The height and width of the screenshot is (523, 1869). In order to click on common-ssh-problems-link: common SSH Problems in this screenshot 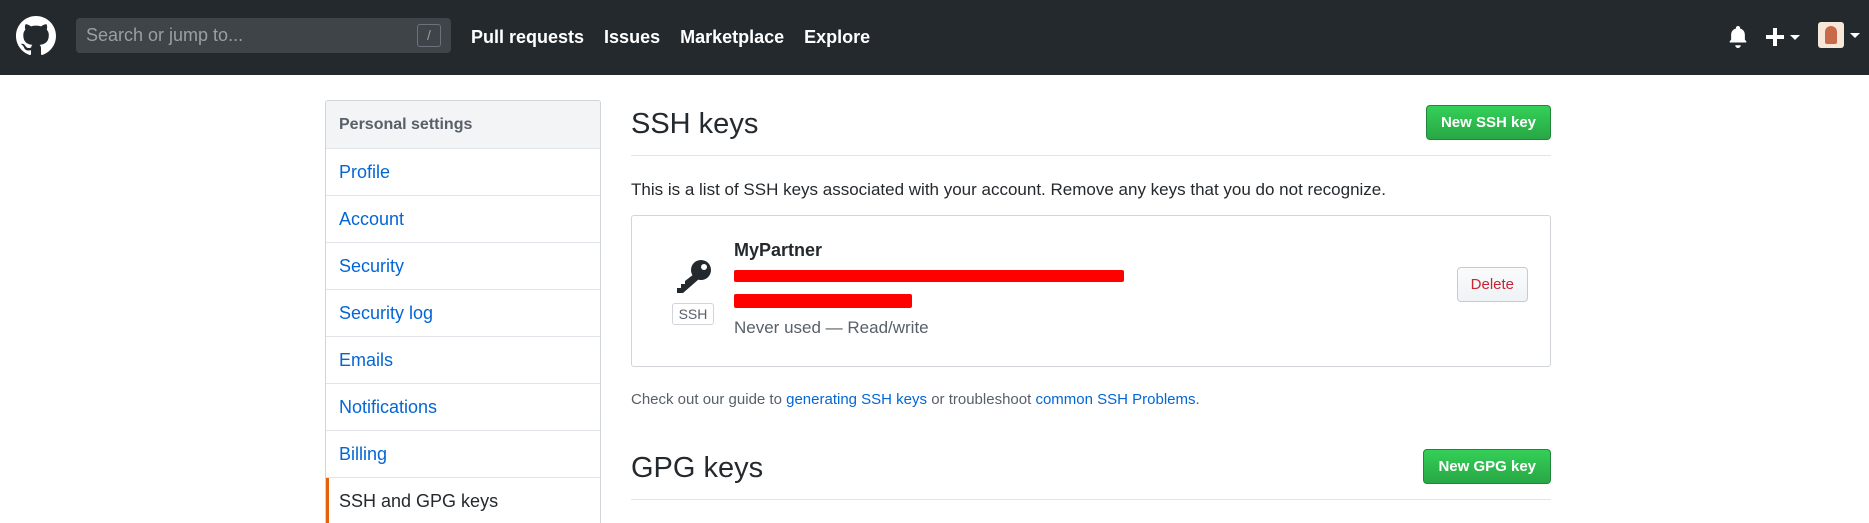, I will do `click(1115, 399)`.